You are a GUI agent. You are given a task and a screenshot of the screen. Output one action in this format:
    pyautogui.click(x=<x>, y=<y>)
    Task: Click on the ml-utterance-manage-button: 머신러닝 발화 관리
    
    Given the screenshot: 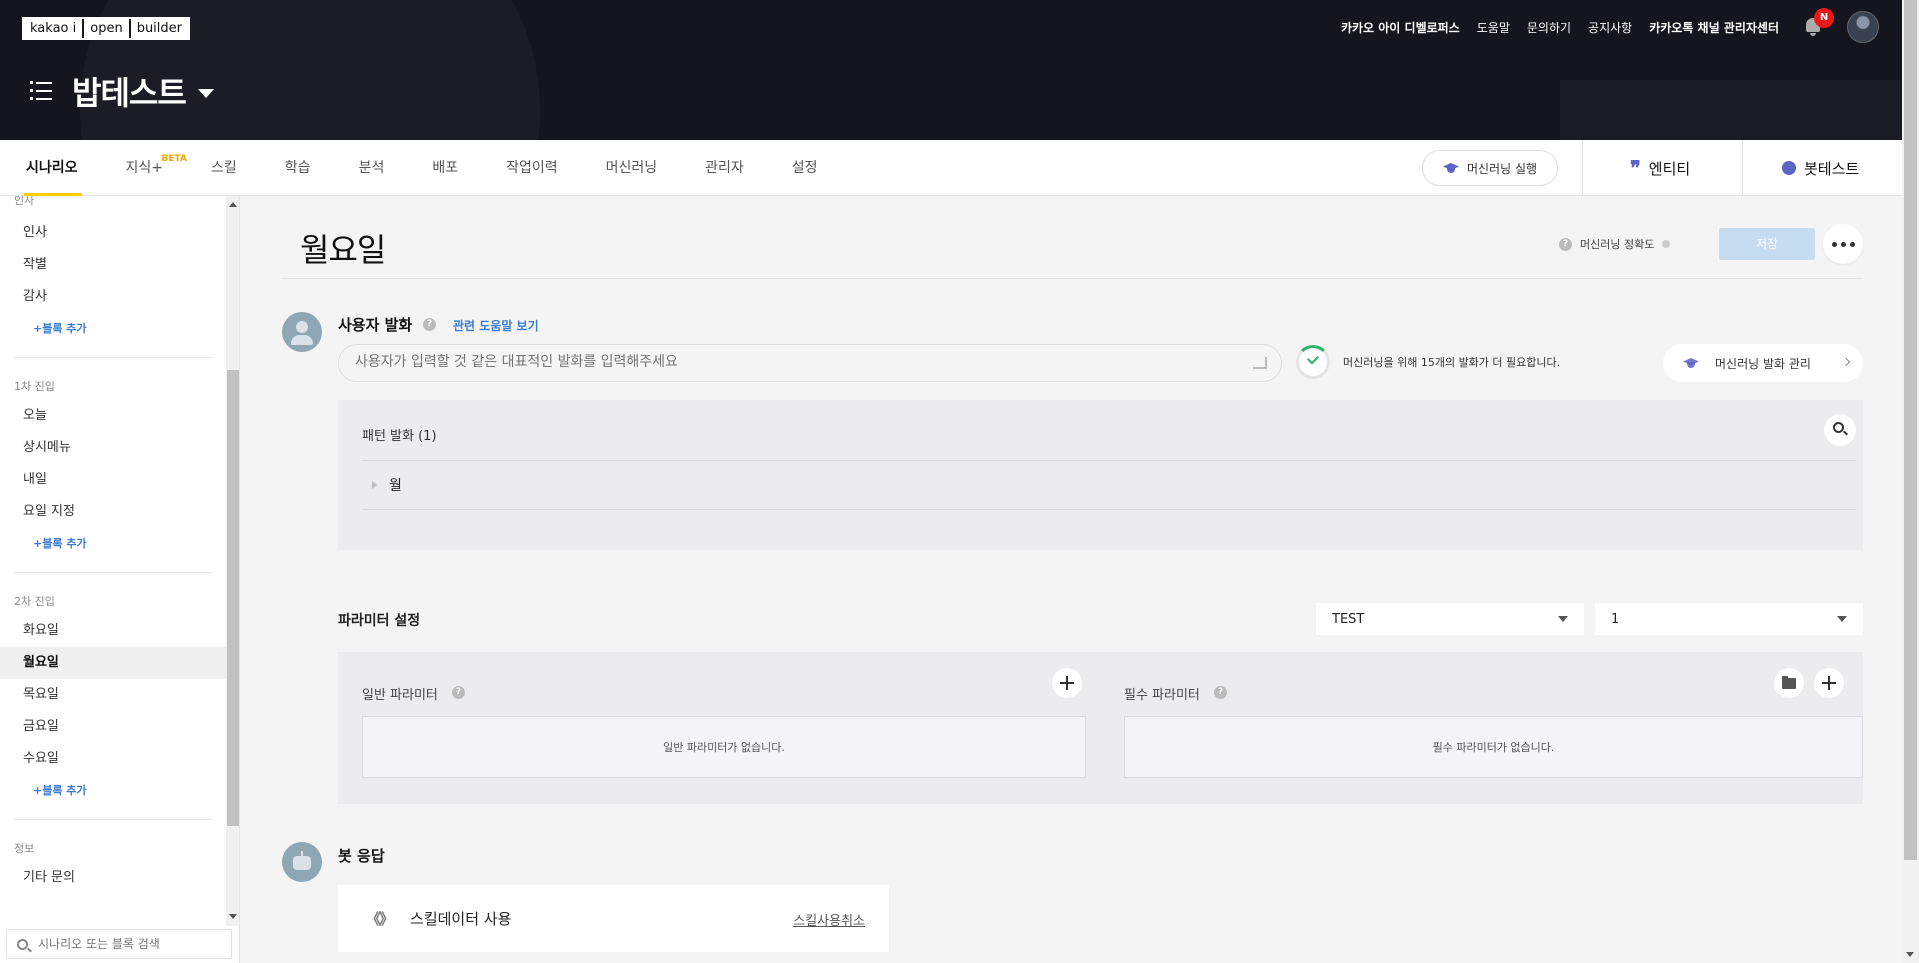 What is the action you would take?
    pyautogui.click(x=1763, y=363)
    